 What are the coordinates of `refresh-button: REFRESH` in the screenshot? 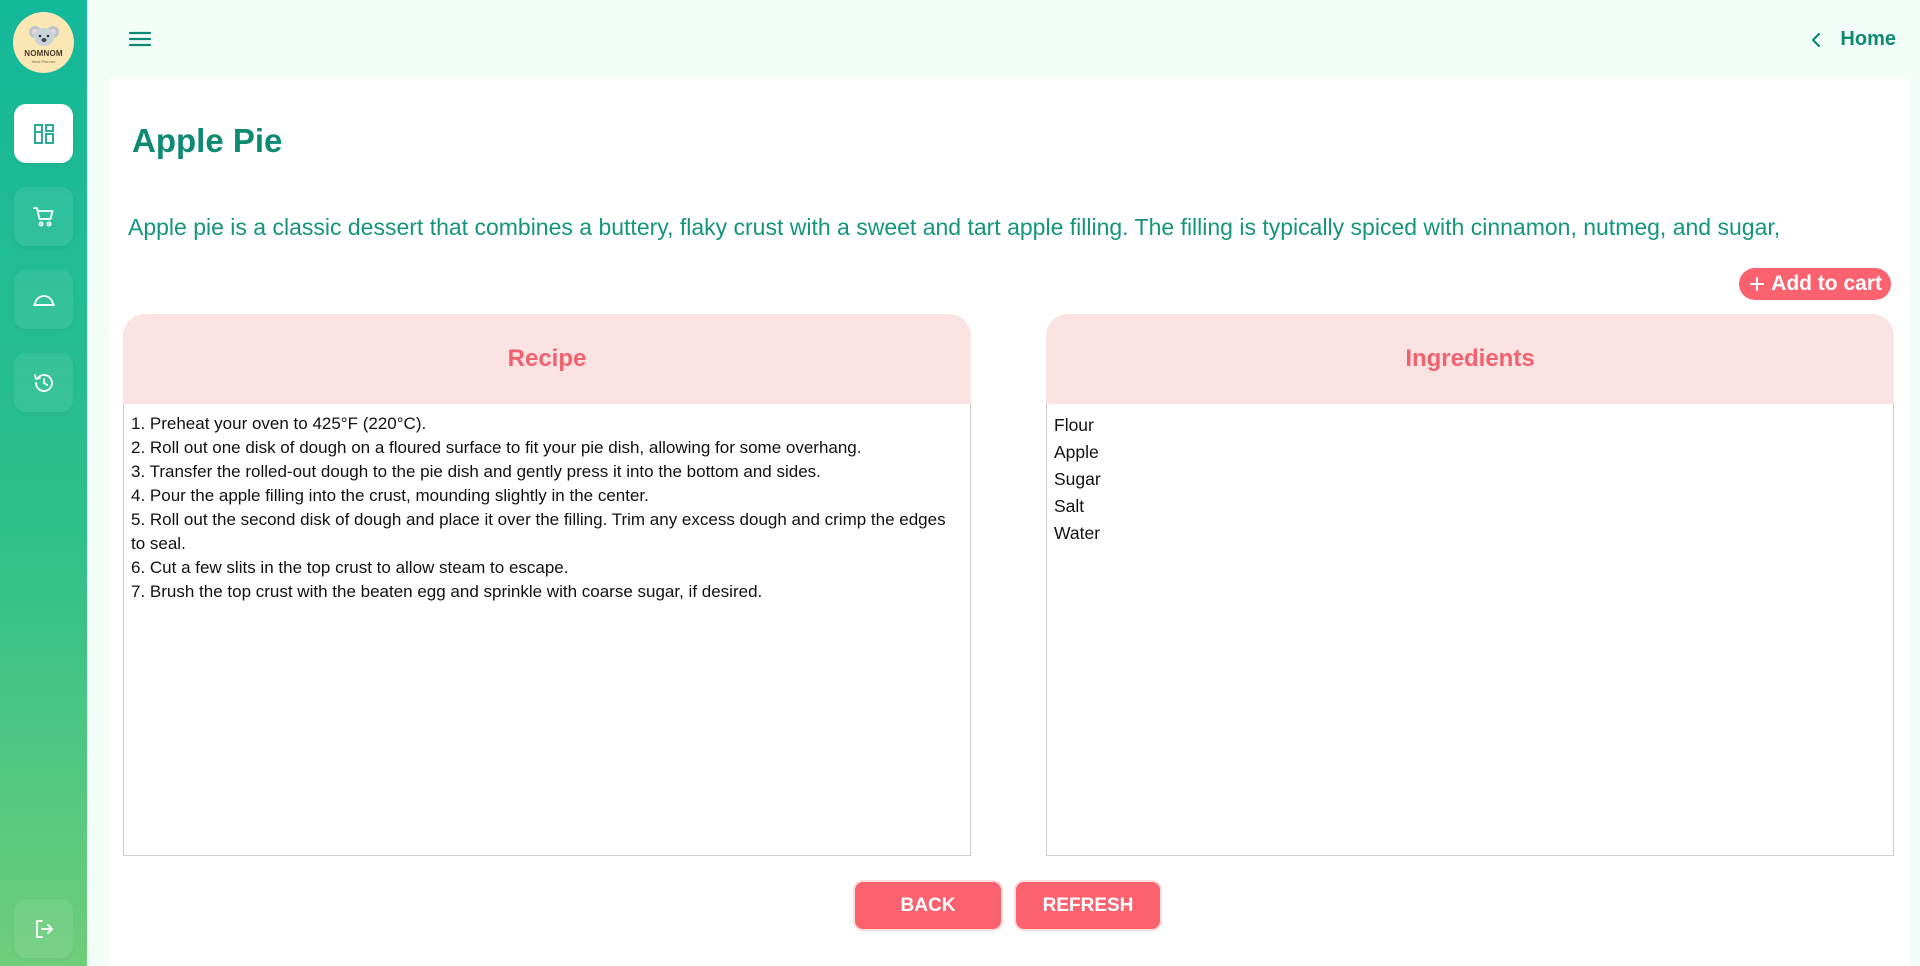 It's located at (1088, 905).